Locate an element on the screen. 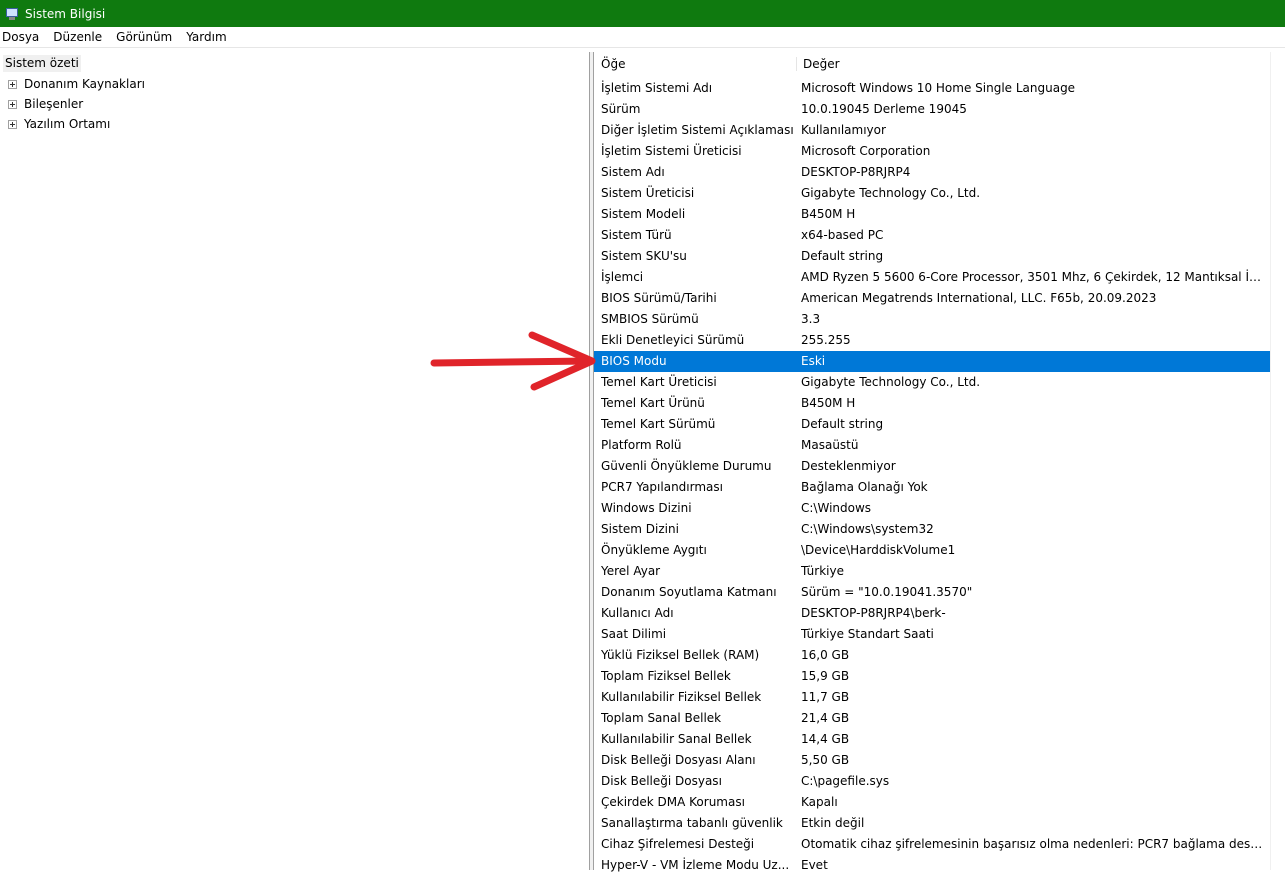 The image size is (1285, 876). table-row: Sistem Adı DESKTOP-P8RJRP4 is located at coordinates (932, 172).